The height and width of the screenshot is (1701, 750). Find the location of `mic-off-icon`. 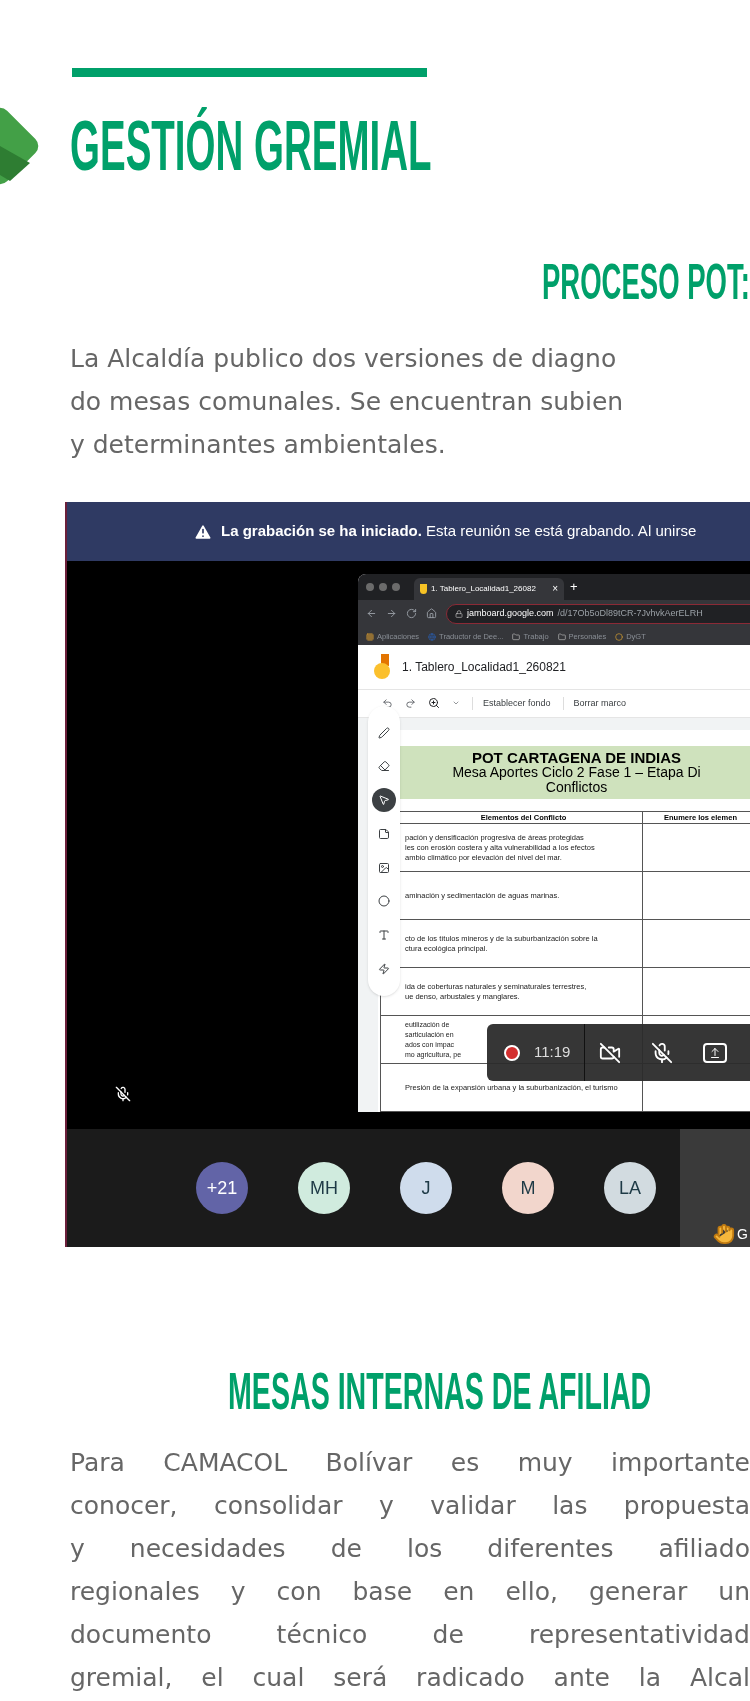

mic-off-icon is located at coordinates (662, 1052).